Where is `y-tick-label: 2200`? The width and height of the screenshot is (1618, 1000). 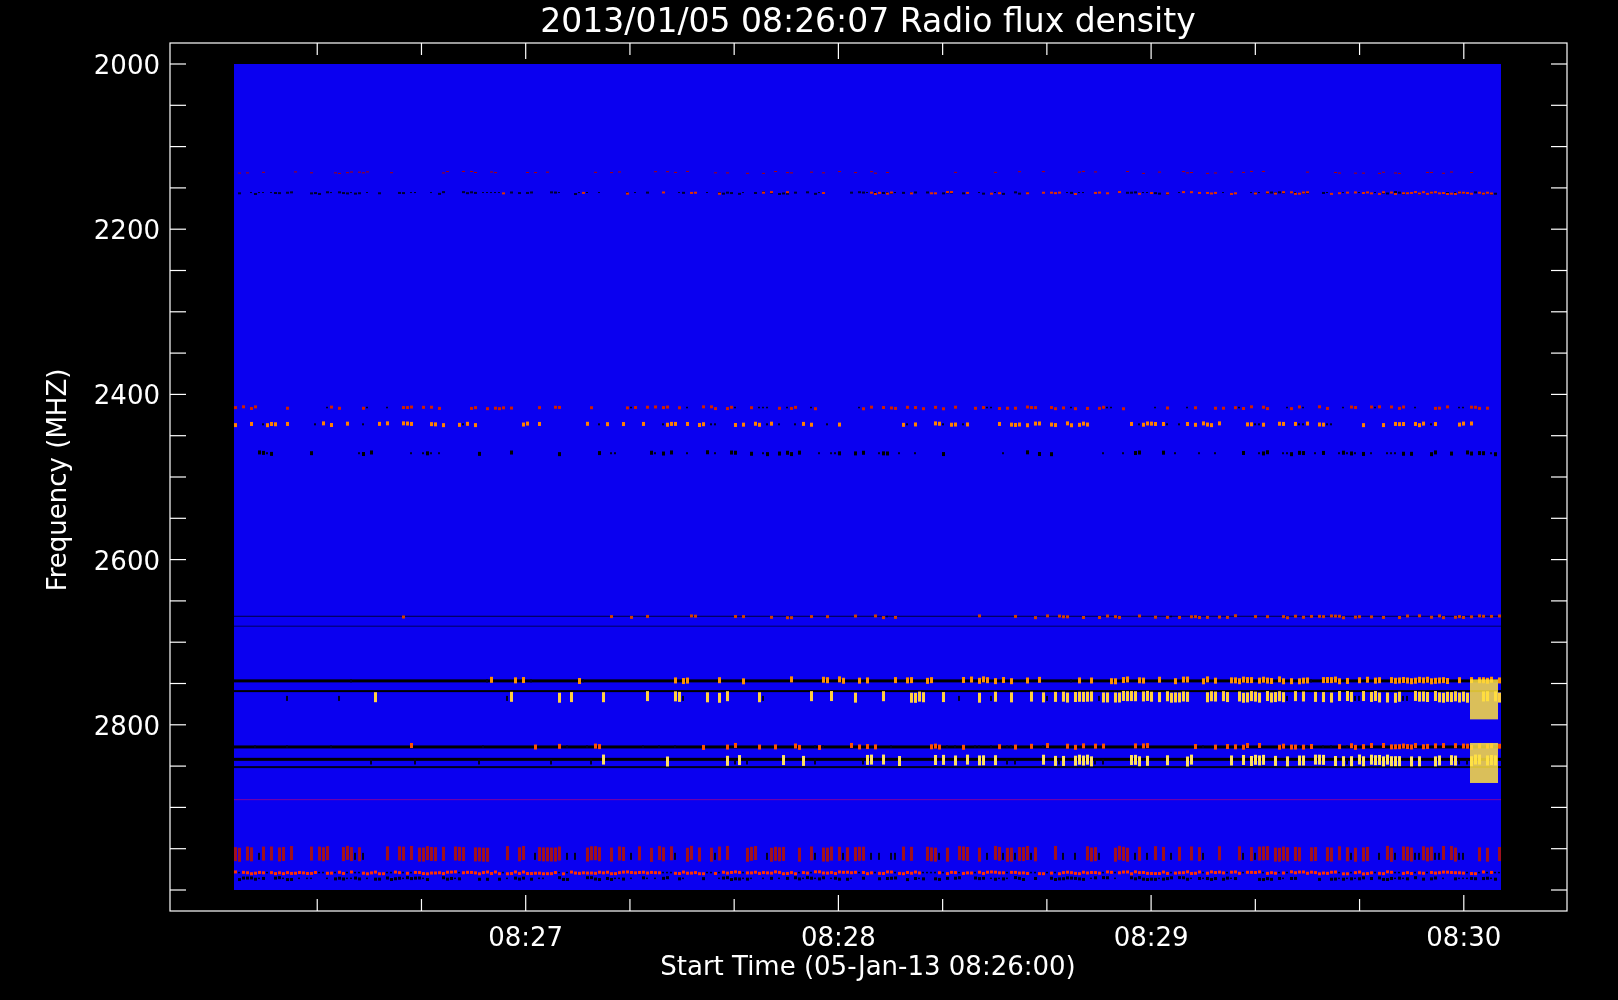 y-tick-label: 2200 is located at coordinates (126, 230).